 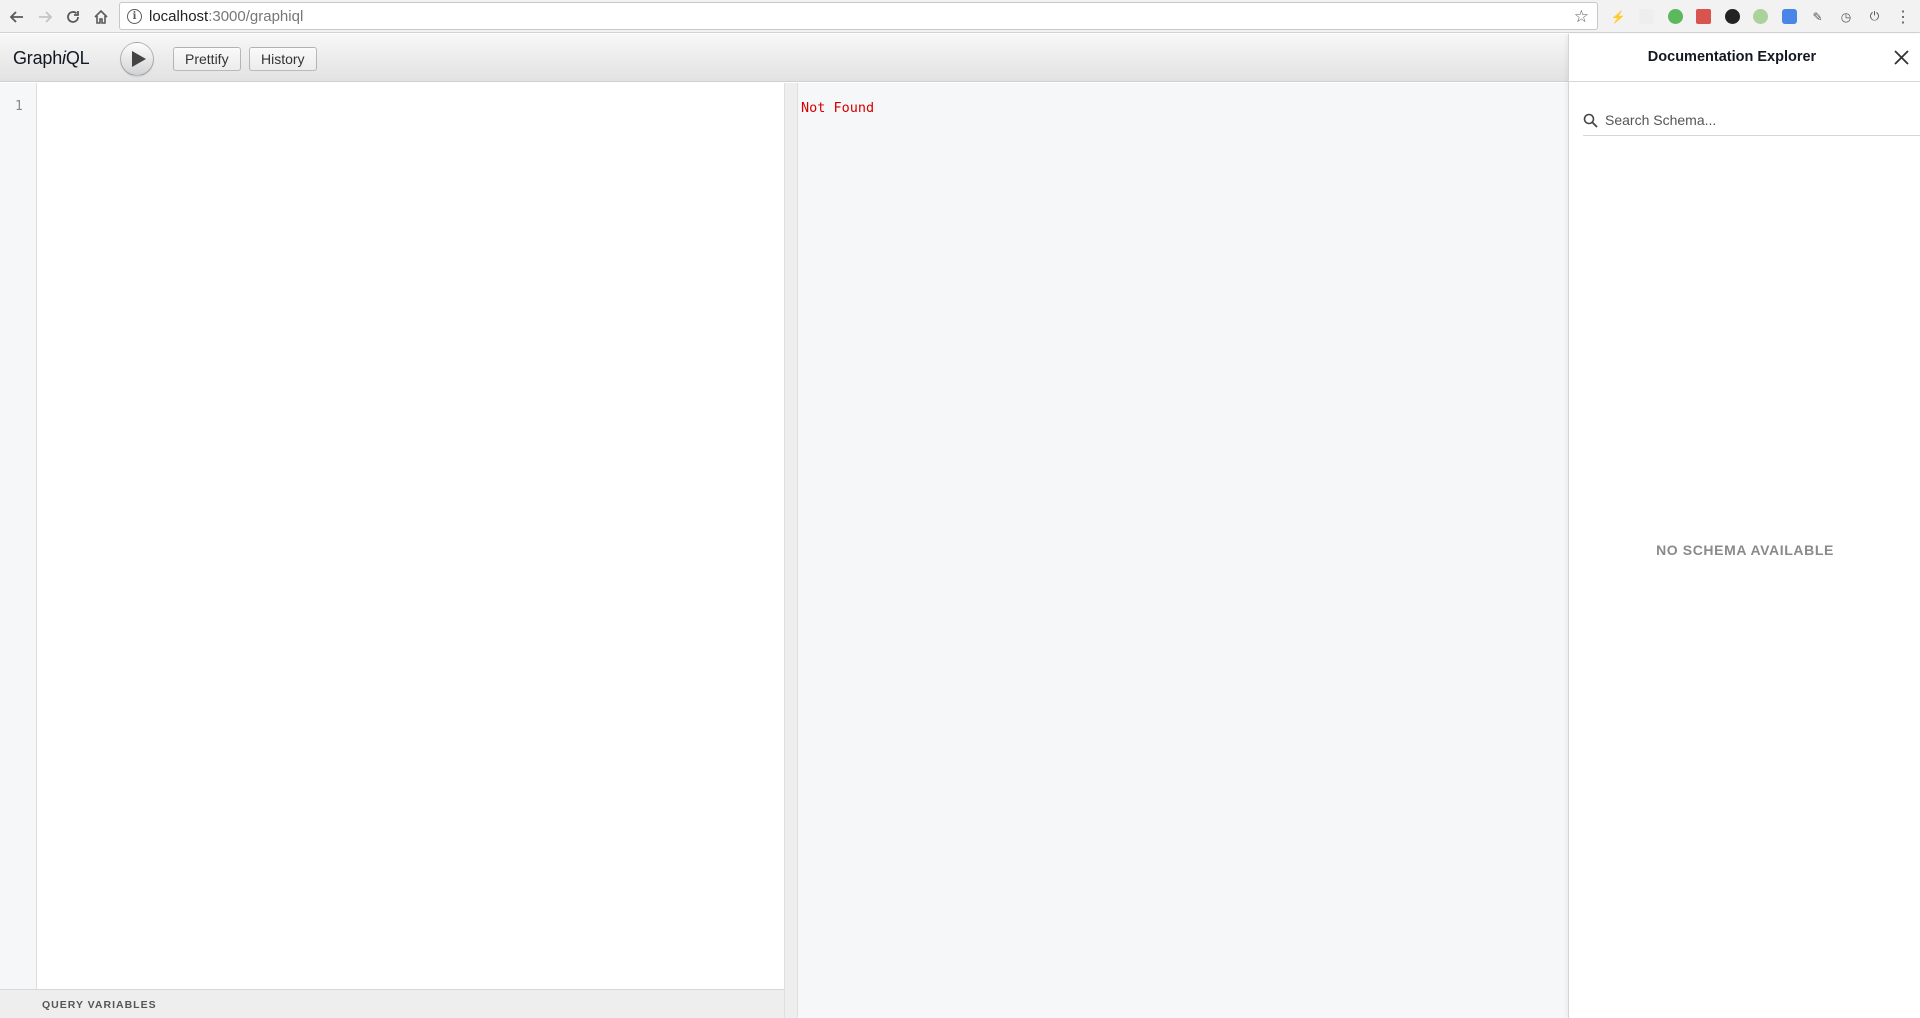 I want to click on back-icon, so click(x=16, y=16).